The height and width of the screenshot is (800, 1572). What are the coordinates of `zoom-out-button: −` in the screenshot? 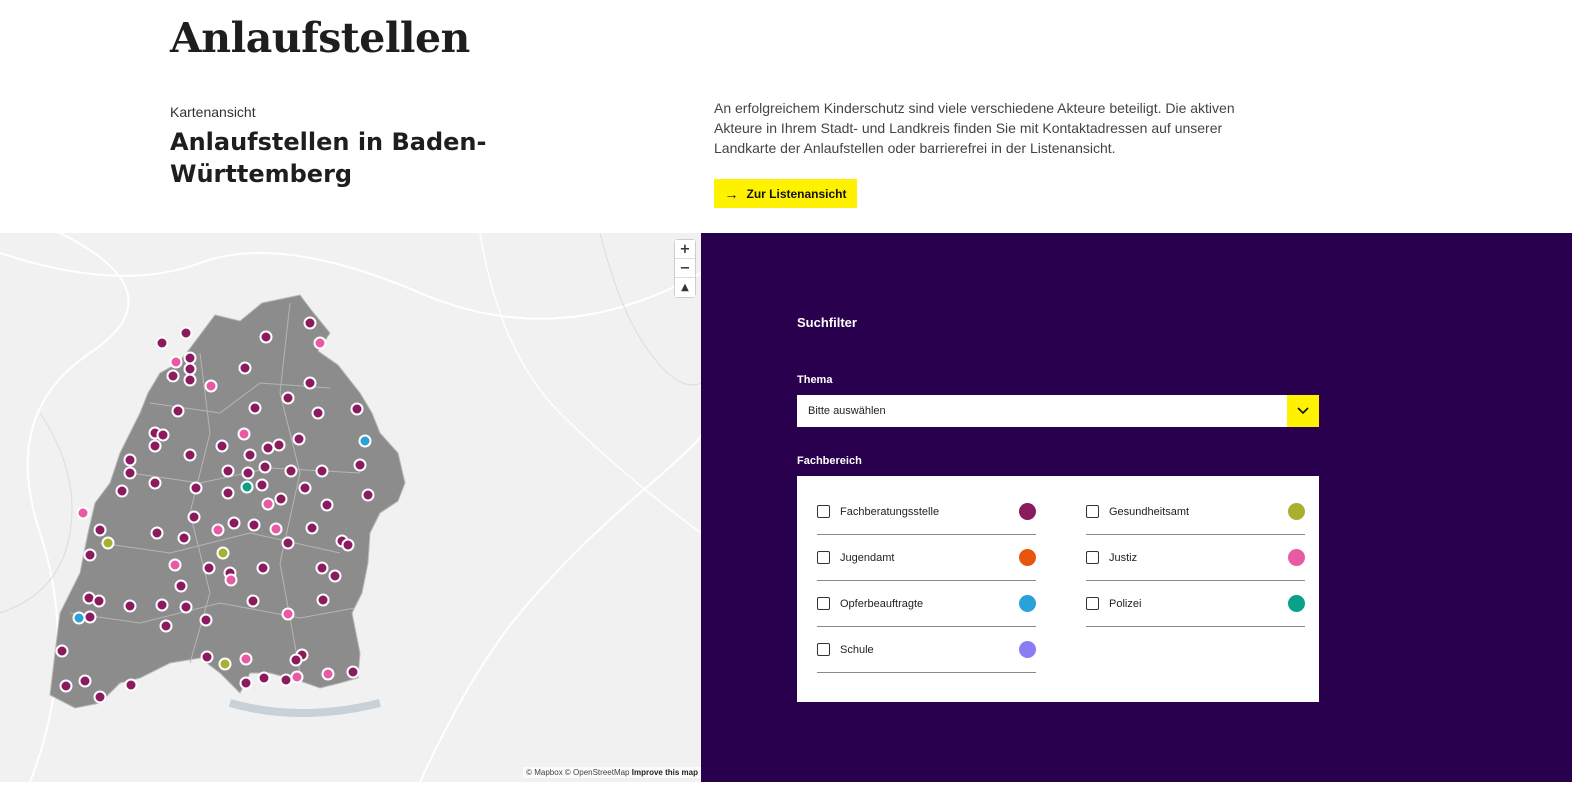 It's located at (685, 268).